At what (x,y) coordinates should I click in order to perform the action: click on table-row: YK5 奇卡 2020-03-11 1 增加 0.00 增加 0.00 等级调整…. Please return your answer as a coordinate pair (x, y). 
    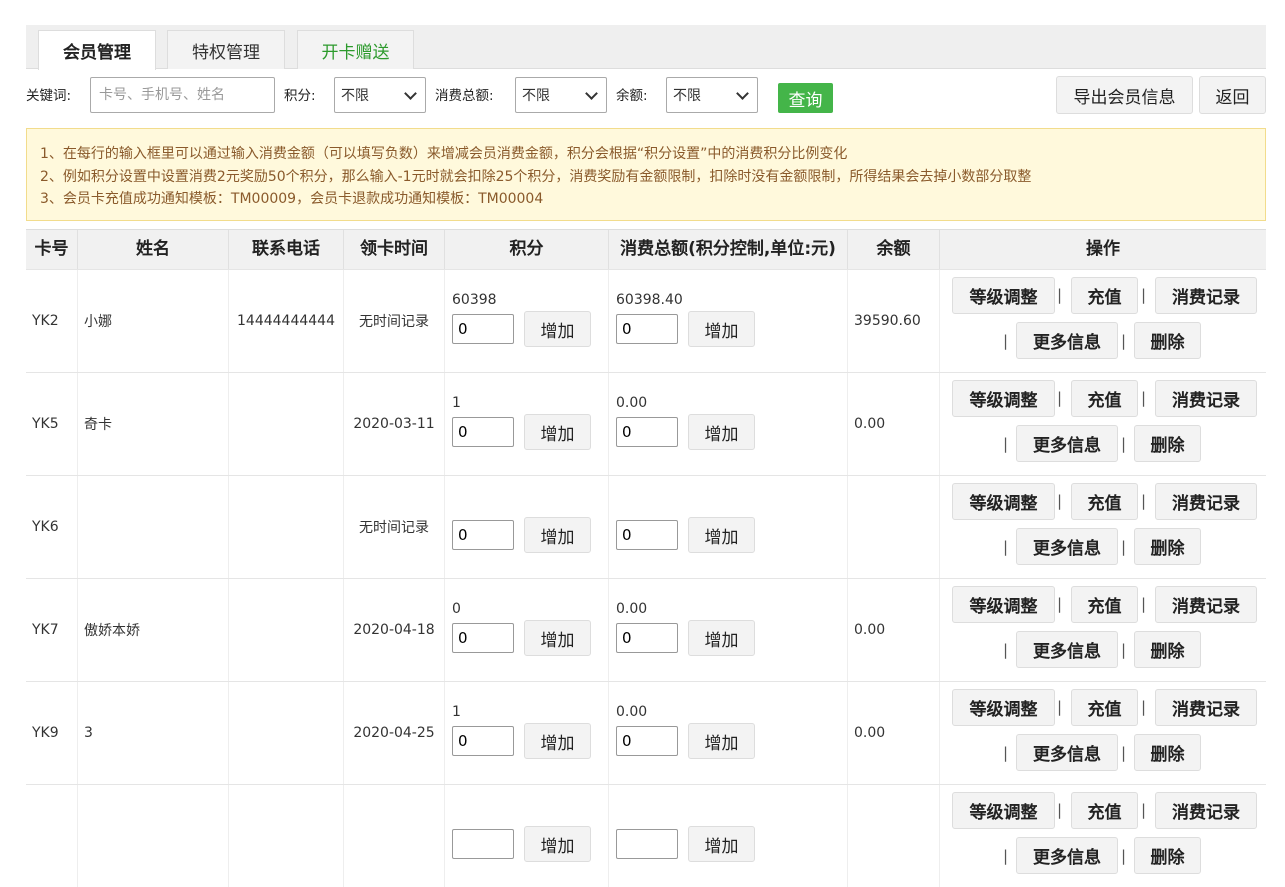
    Looking at the image, I should click on (646, 423).